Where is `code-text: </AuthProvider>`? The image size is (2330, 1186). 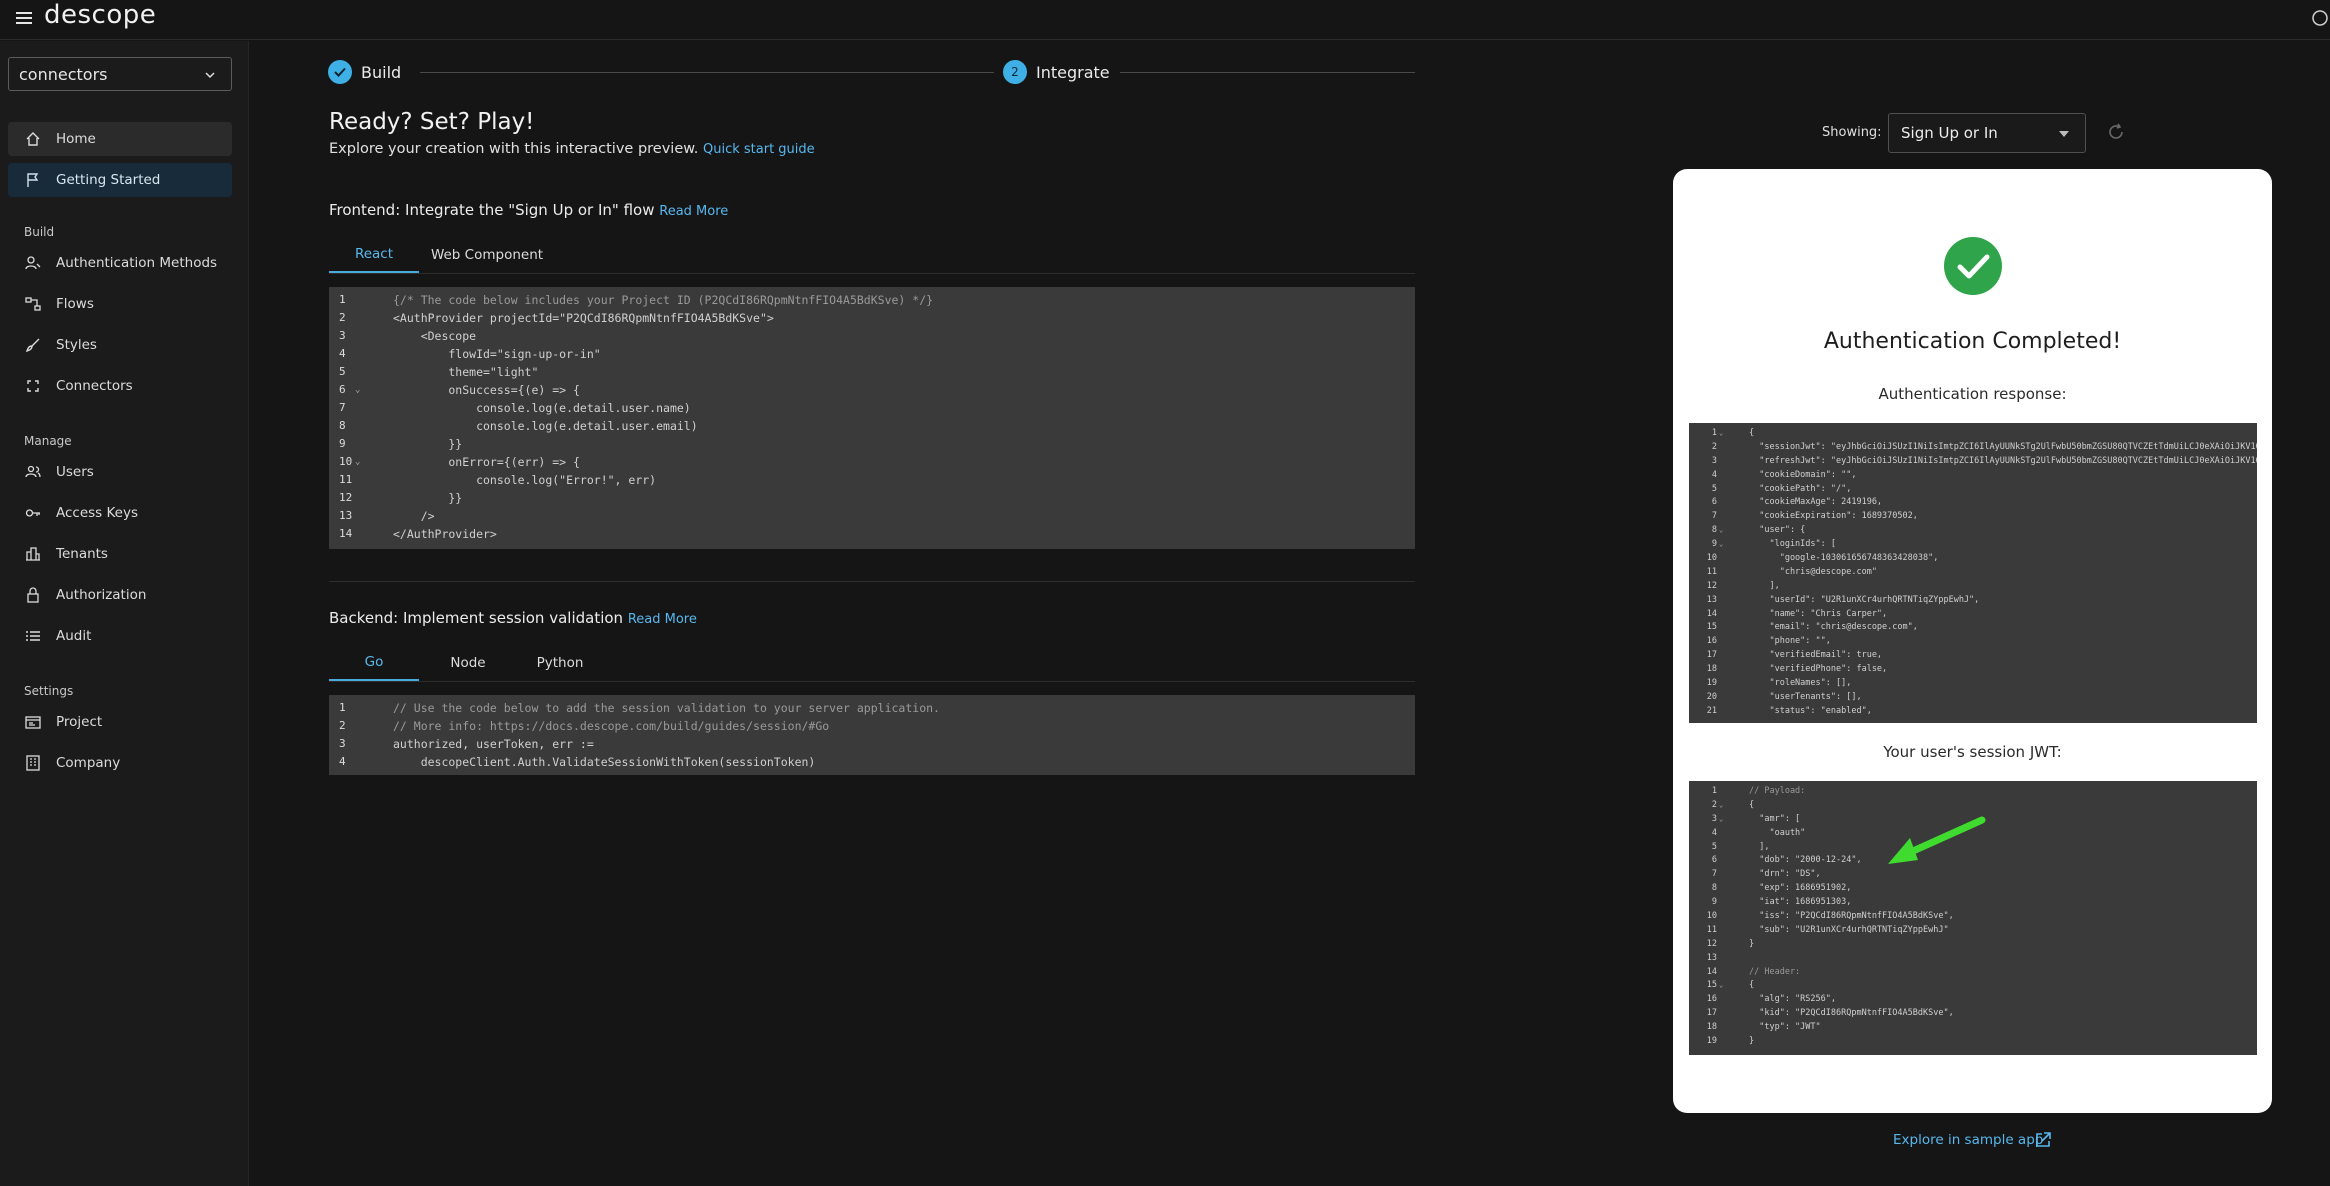 code-text: </AuthProvider> is located at coordinates (445, 534).